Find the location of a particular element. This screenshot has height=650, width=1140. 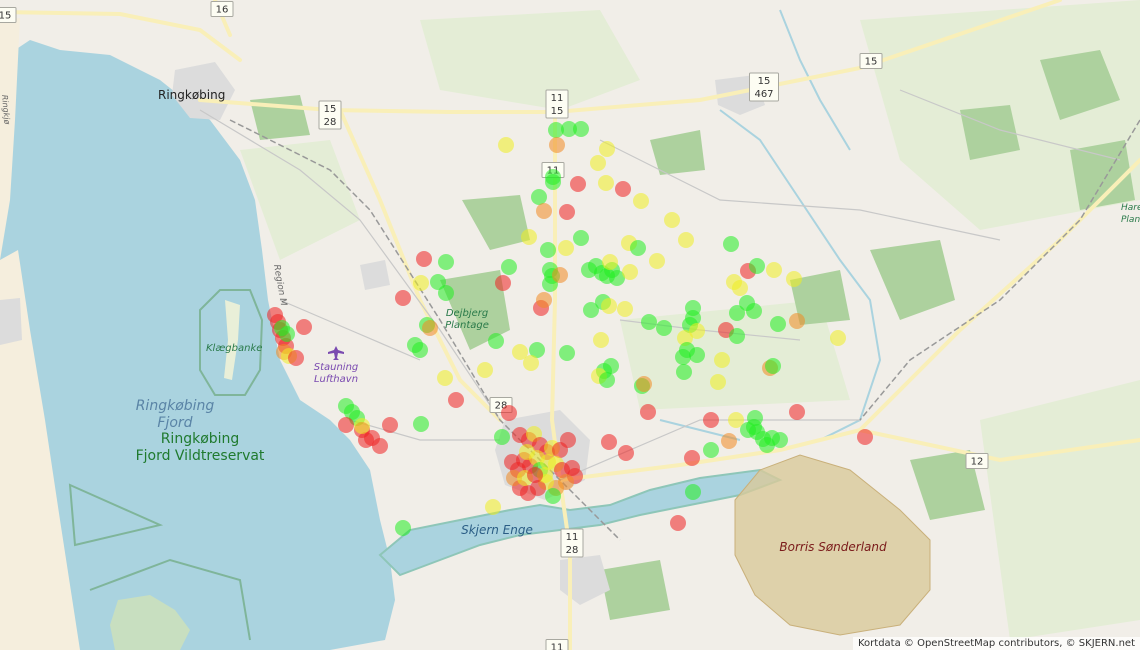

road-shield-r15a: 15 is located at coordinates (8, 15).